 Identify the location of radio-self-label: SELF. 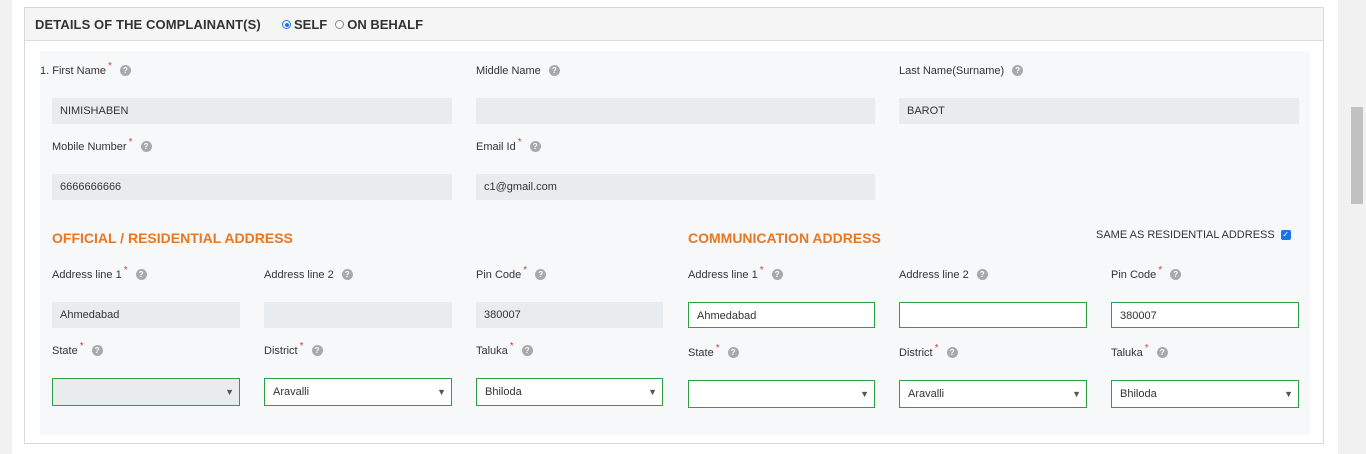
(311, 24).